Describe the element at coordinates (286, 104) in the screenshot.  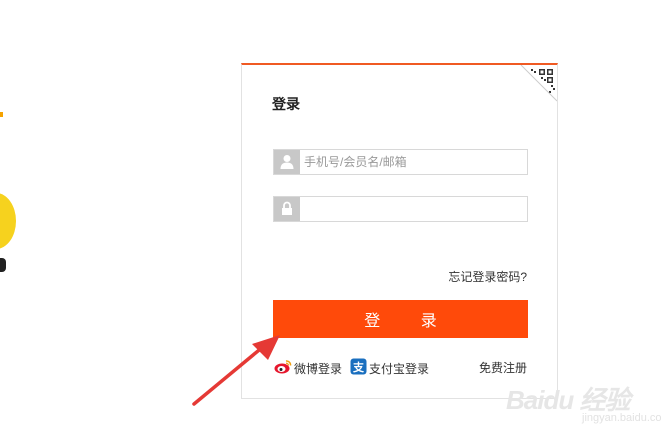
I see `login-title: 登录` at that location.